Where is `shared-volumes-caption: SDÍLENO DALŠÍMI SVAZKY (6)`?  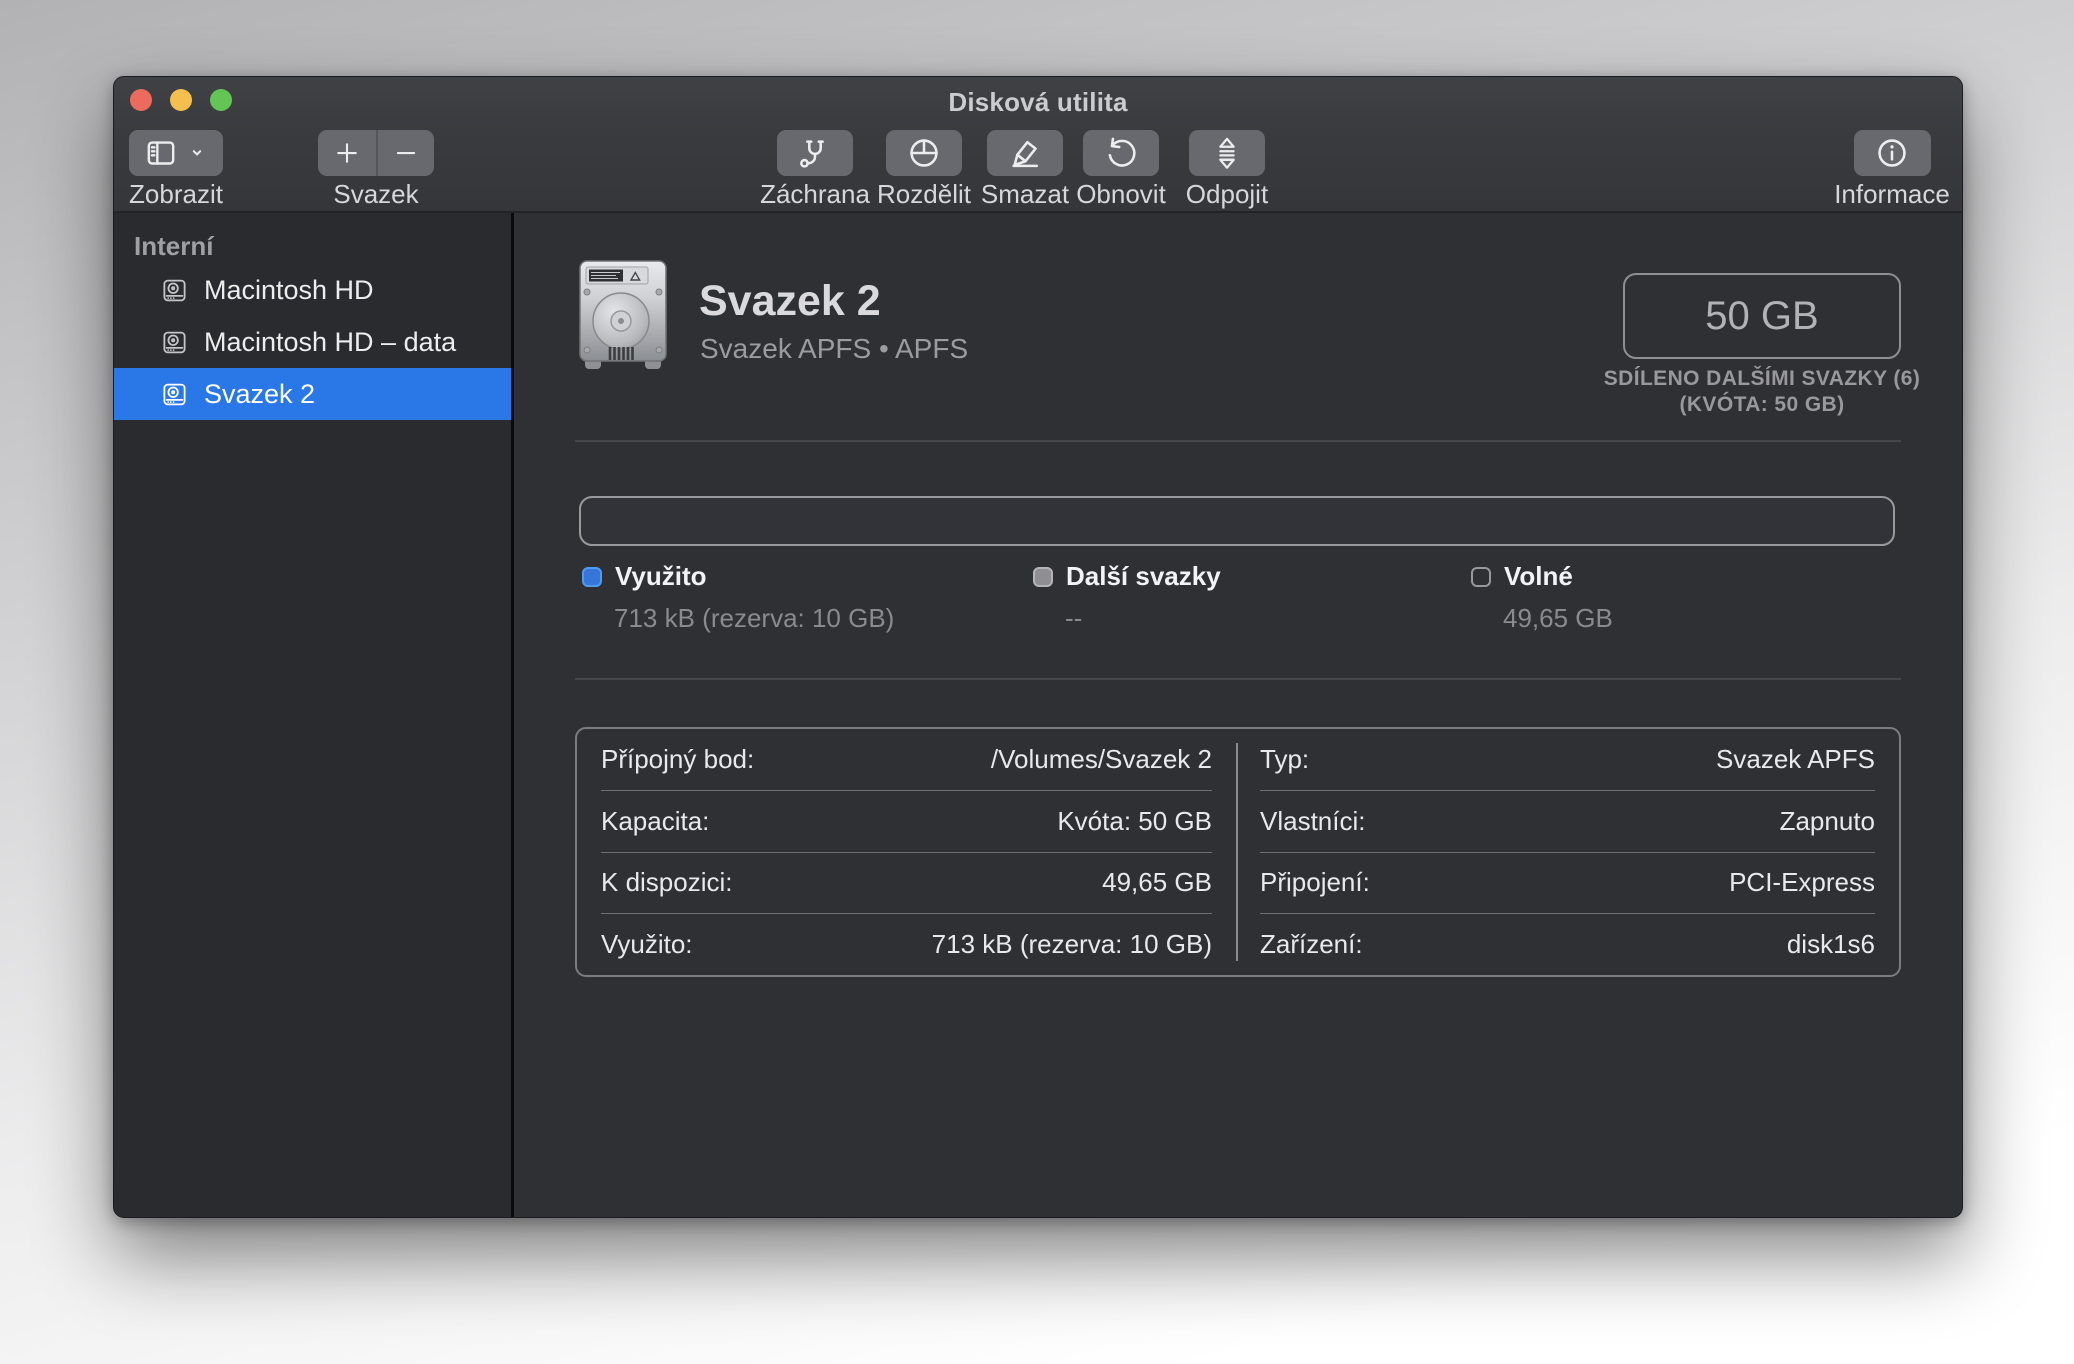 shared-volumes-caption: SDÍLENO DALŠÍMI SVAZKY (6) is located at coordinates (1762, 378).